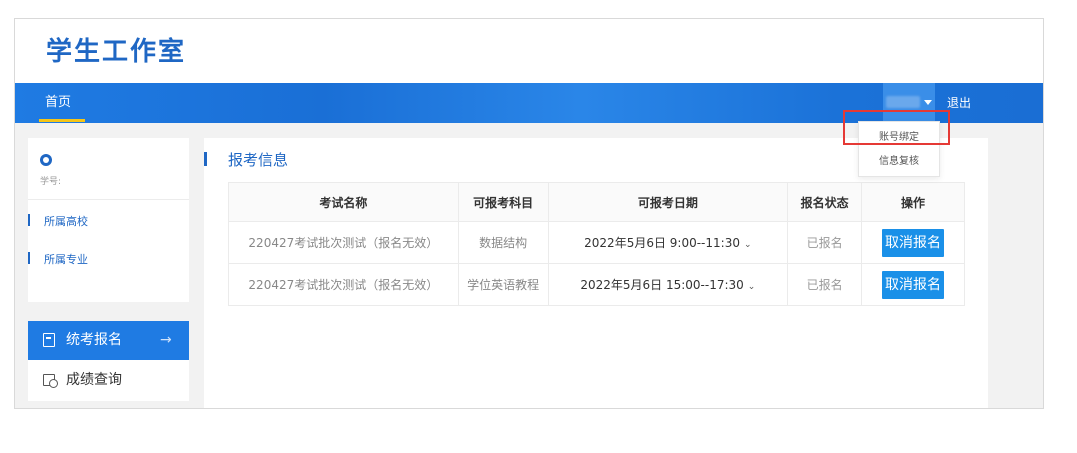 This screenshot has height=453, width=1077. I want to click on section-title: 报考信息, so click(258, 160).